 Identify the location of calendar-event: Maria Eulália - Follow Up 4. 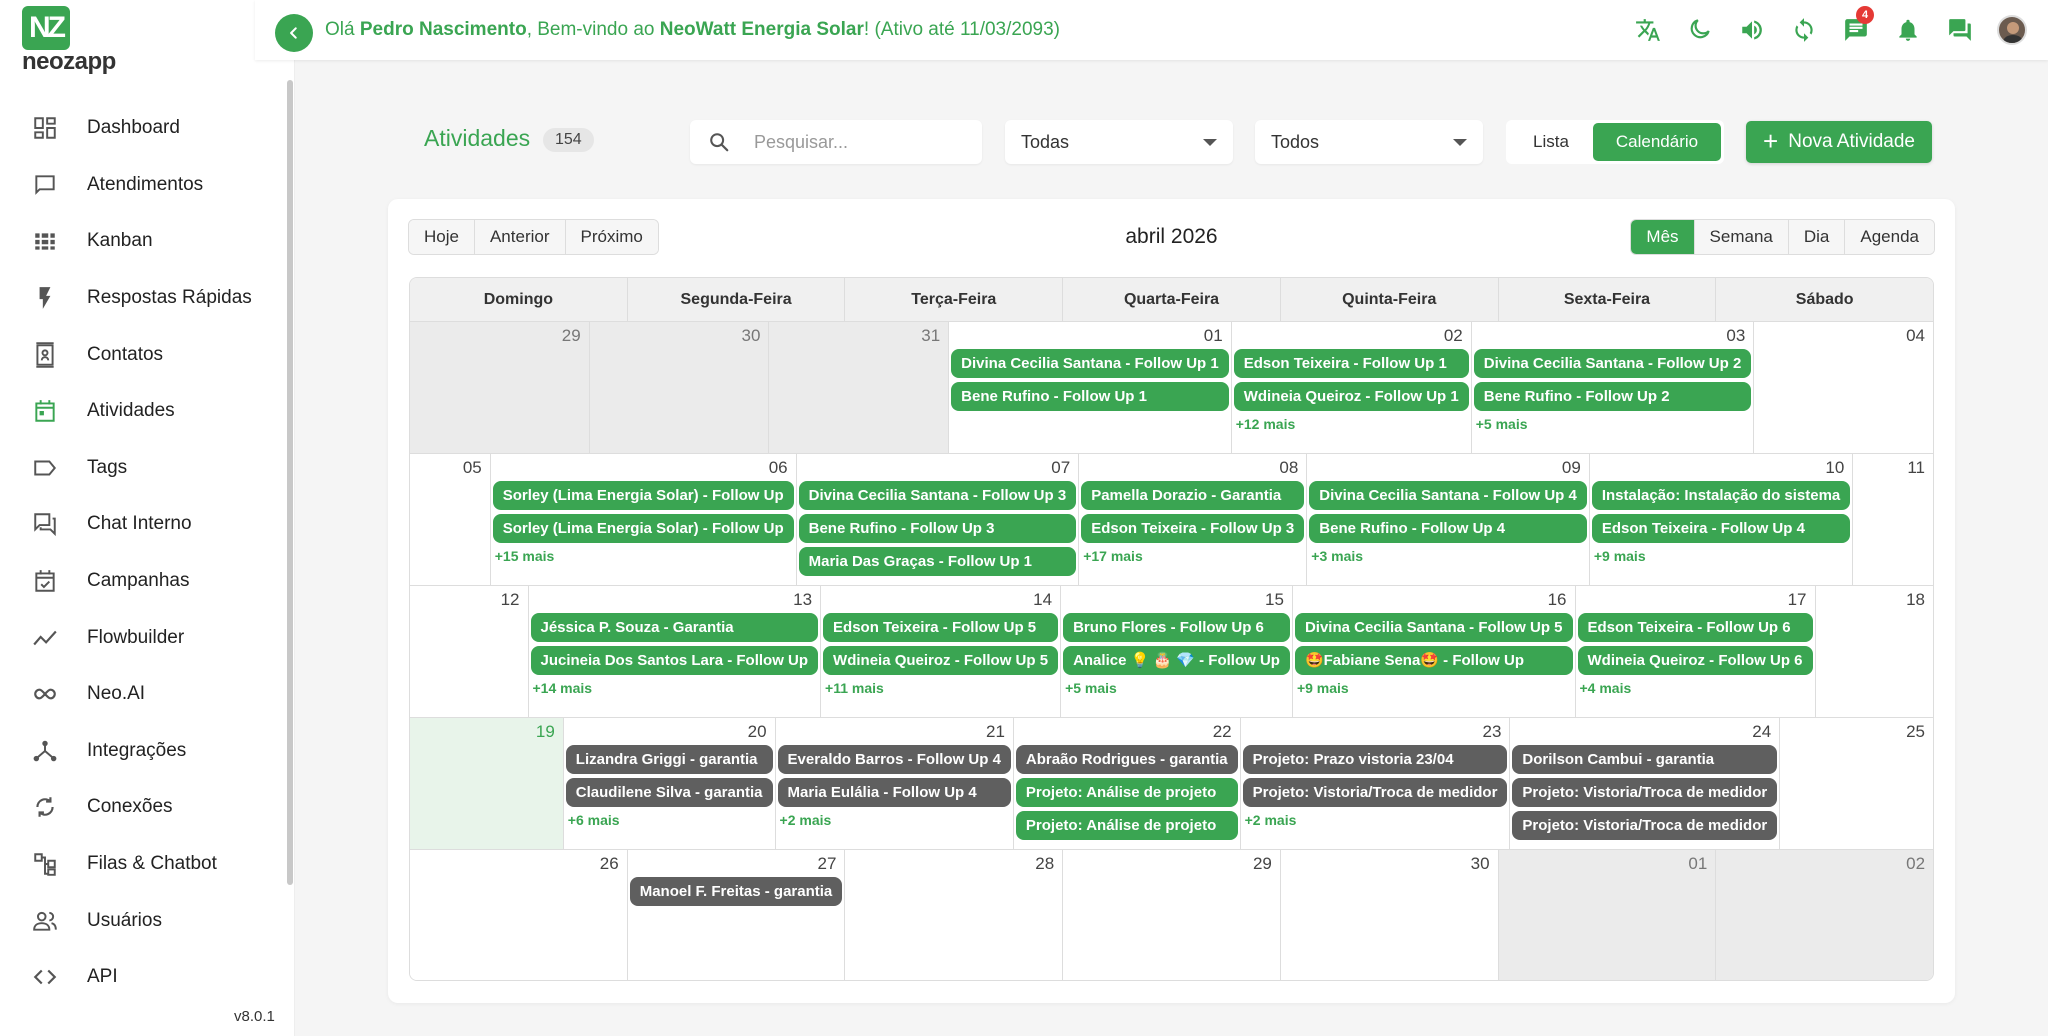
(894, 792).